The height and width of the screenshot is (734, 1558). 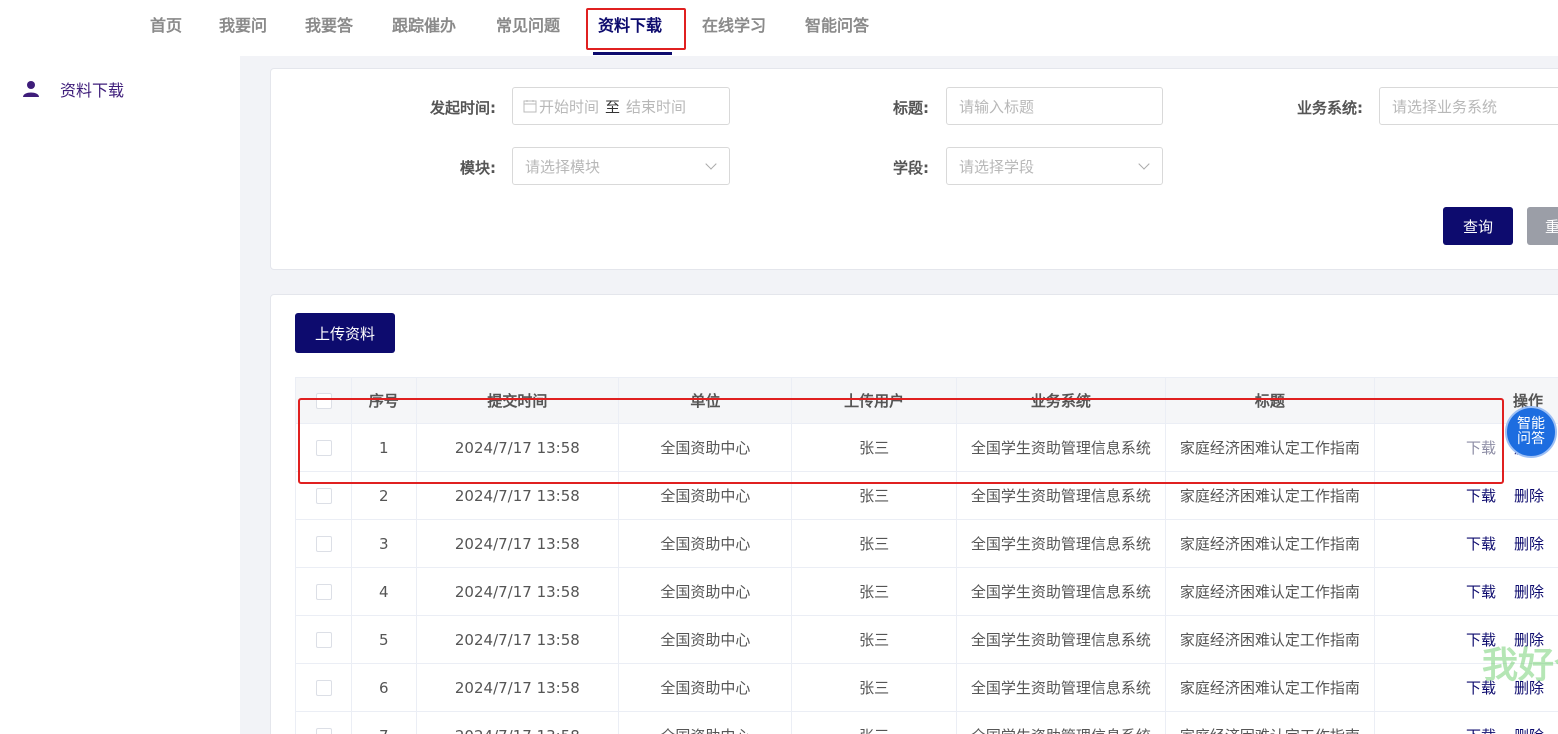 What do you see at coordinates (1054, 106) in the screenshot?
I see `title-input: 请输入标题` at bounding box center [1054, 106].